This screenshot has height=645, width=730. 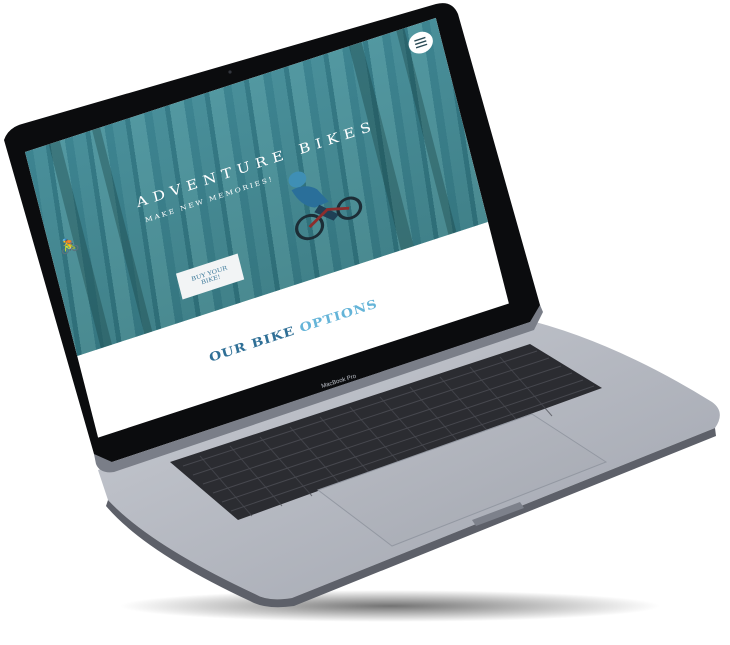 I want to click on floor-shadow, so click(x=390, y=606).